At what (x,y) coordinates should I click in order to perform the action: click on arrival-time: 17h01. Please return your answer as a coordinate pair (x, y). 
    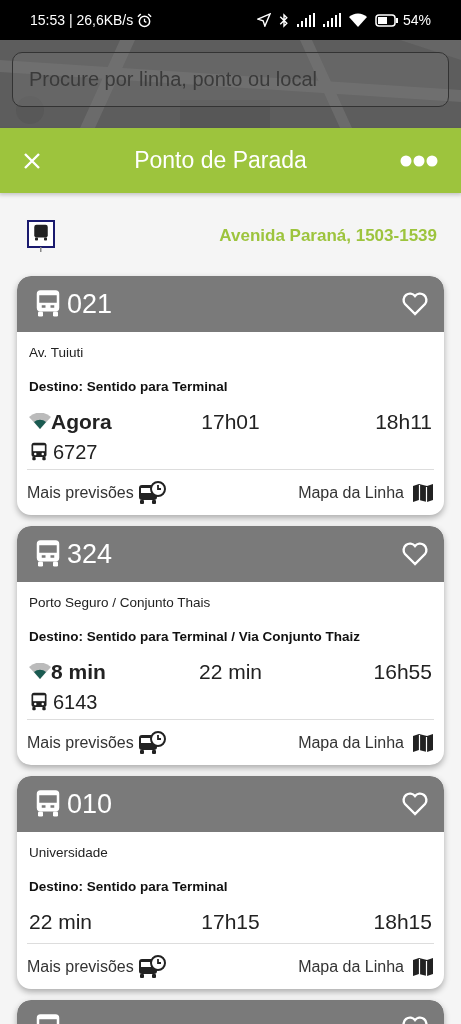
    Looking at the image, I should click on (230, 421).